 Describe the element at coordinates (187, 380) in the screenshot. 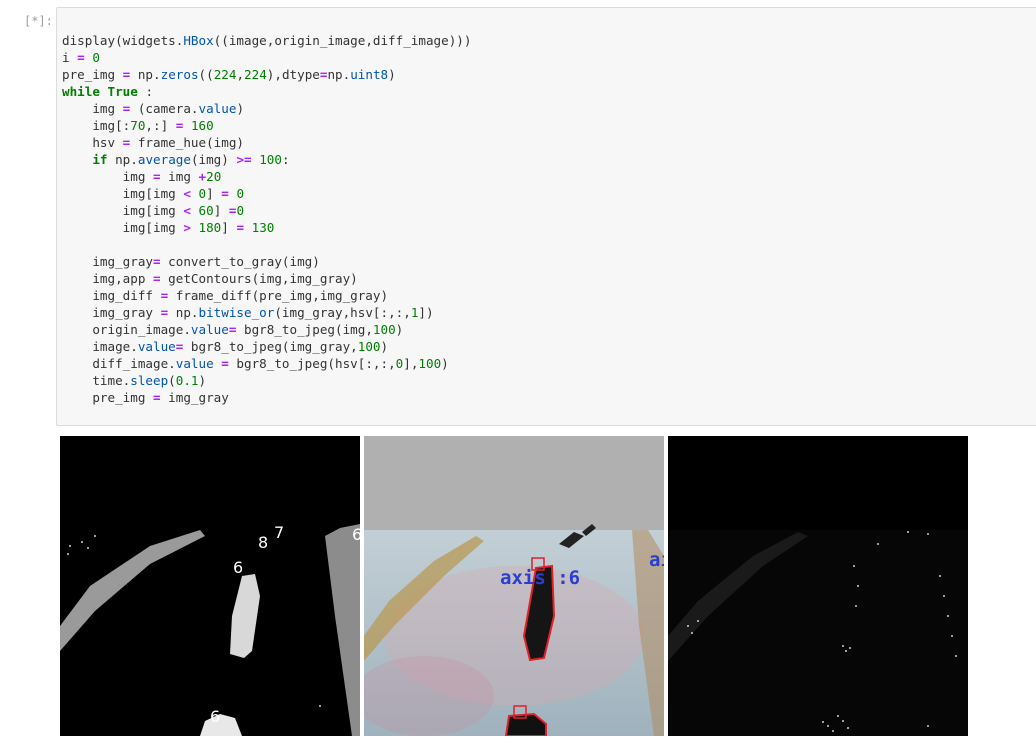

I see `code-token: 0.1` at that location.